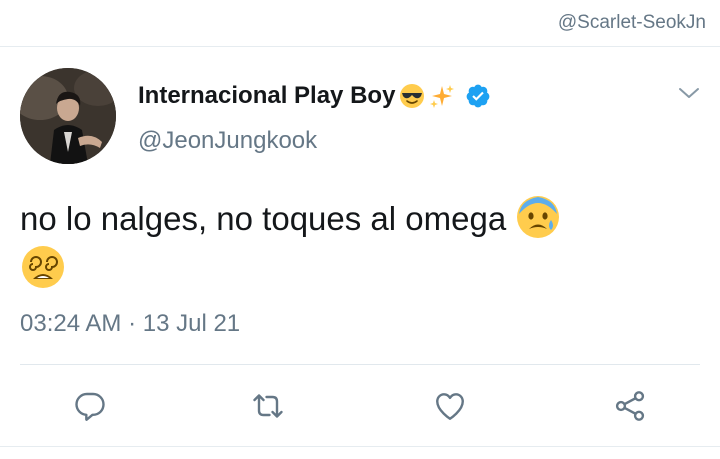 Image resolution: width=720 pixels, height=459 pixels. What do you see at coordinates (450, 406) in the screenshot?
I see `like-icon` at bounding box center [450, 406].